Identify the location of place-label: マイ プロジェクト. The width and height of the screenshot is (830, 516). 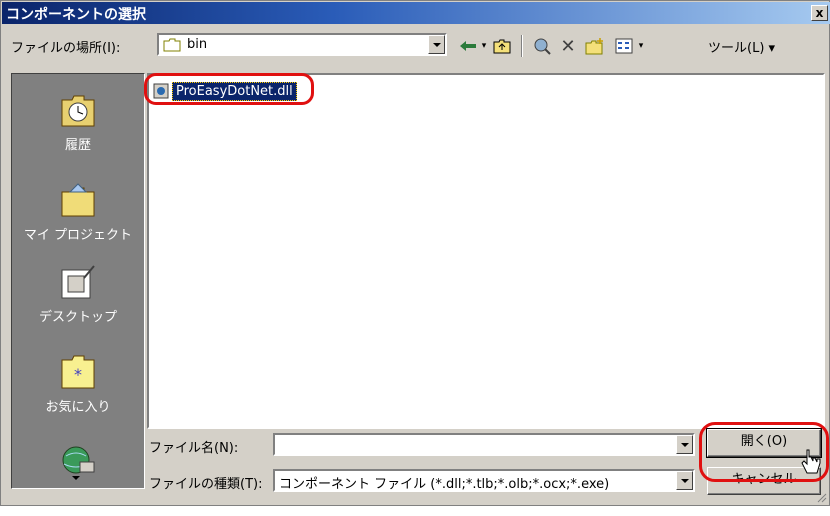
(78, 235).